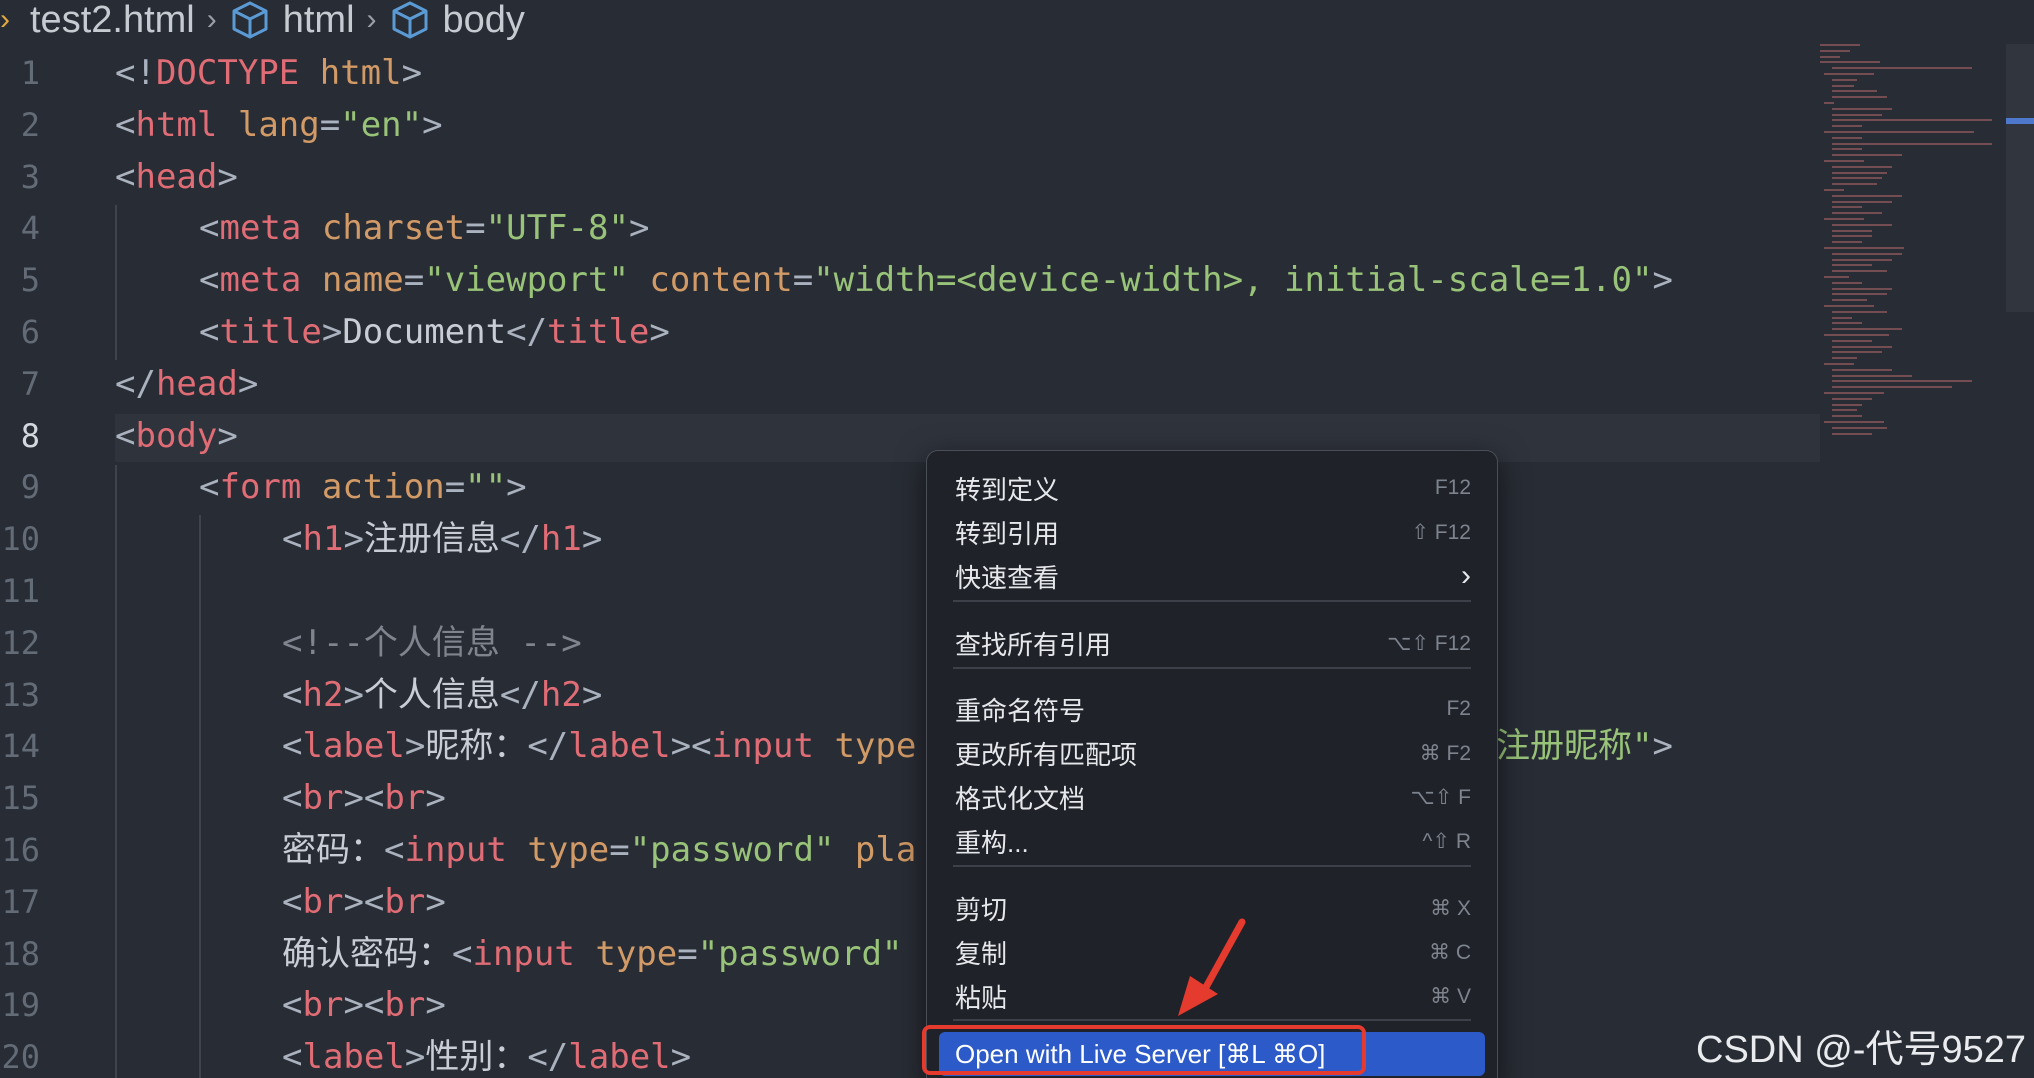 This screenshot has width=2034, height=1078. What do you see at coordinates (1584, 746) in the screenshot?
I see `code-line-tail: 注册昵称">` at bounding box center [1584, 746].